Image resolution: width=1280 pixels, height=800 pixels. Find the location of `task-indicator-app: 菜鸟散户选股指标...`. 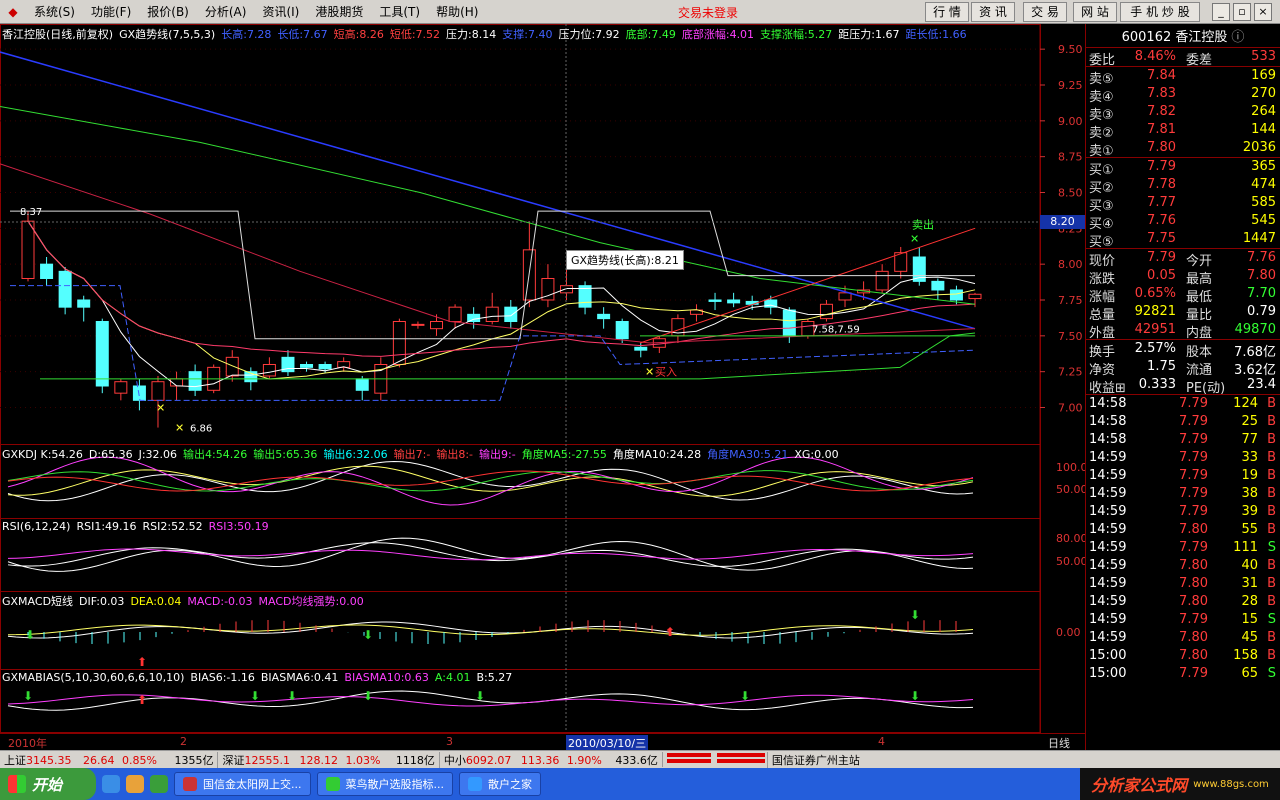

task-indicator-app: 菜鸟散户选股指标... is located at coordinates (384, 784).